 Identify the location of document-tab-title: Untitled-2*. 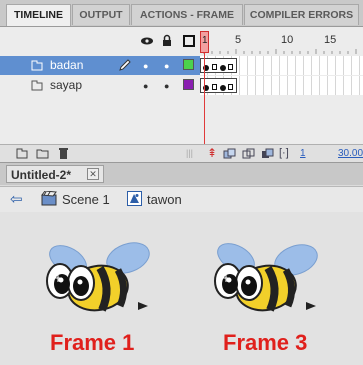
(41, 175).